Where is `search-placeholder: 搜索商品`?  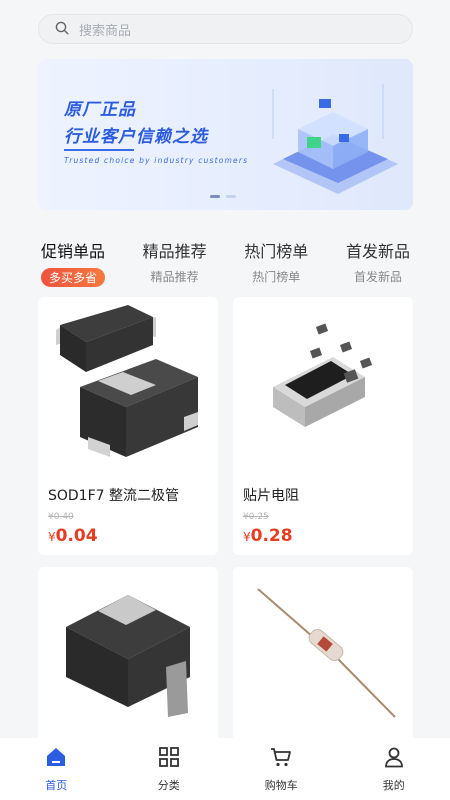
search-placeholder: 搜索商品 is located at coordinates (105, 31).